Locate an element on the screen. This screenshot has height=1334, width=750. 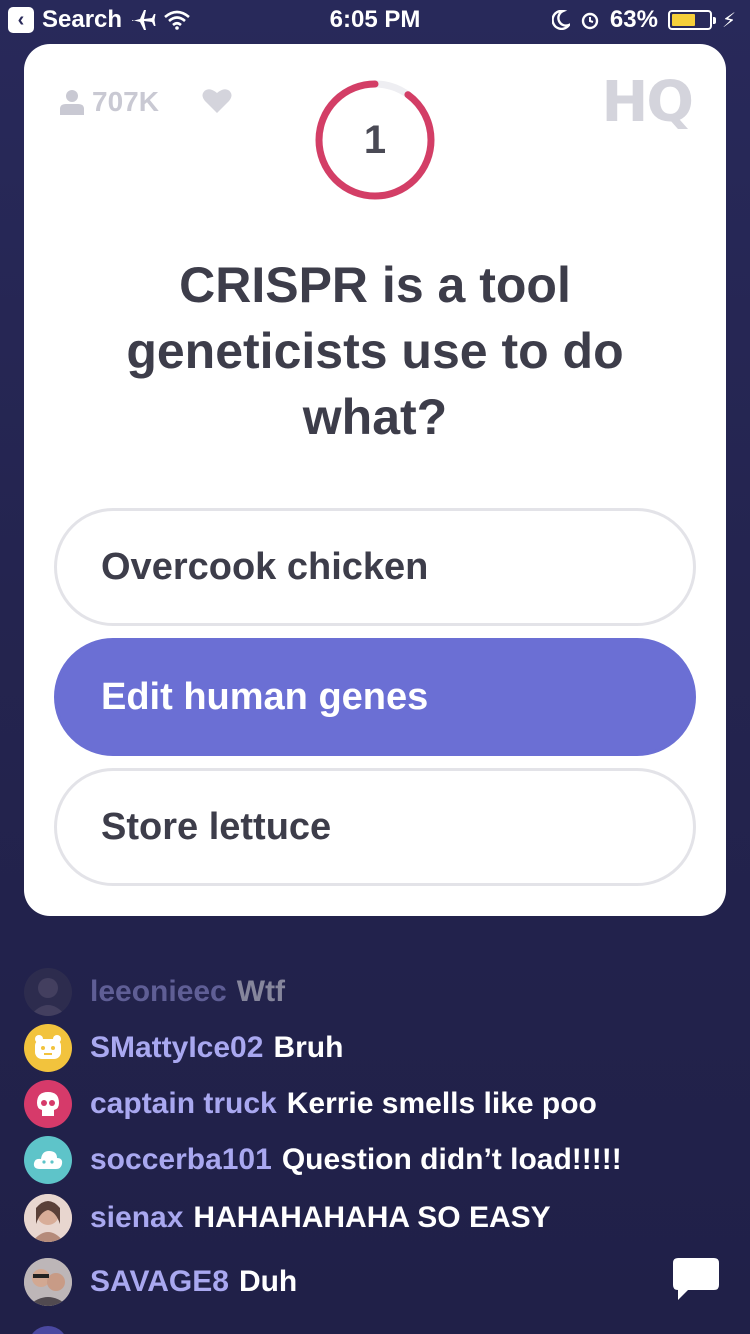
answer-option-3: Store lettuce is located at coordinates (375, 827).